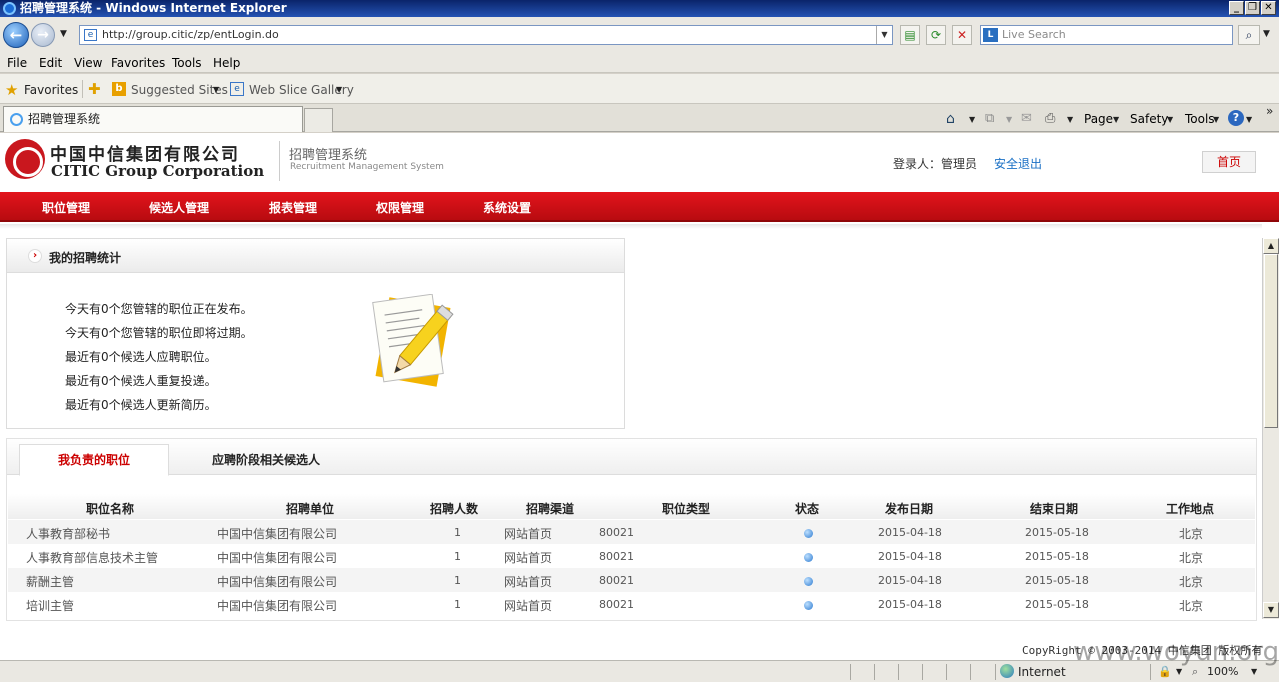 The image size is (1279, 682). Describe the element at coordinates (1116, 119) in the screenshot. I see `page-dropdown-icon: ▼` at that location.